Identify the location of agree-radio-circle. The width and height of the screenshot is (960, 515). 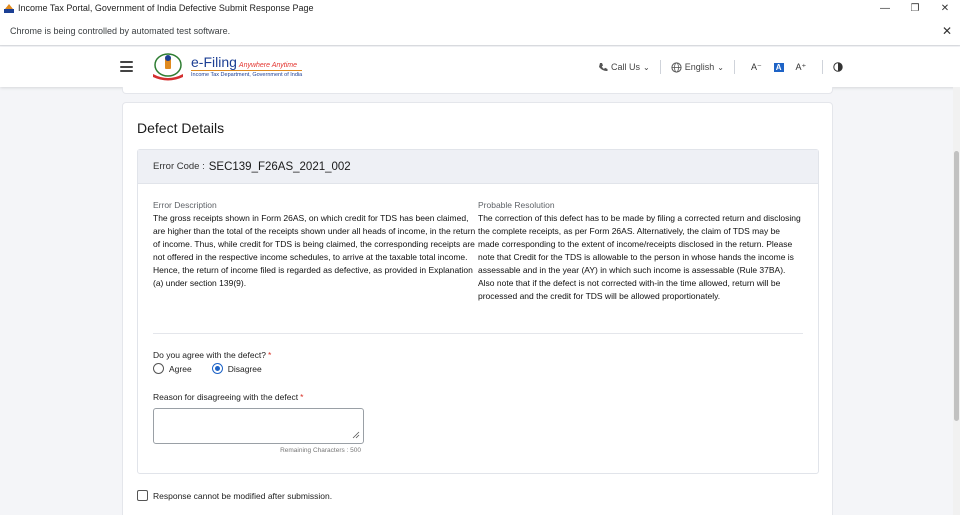
(158, 368).